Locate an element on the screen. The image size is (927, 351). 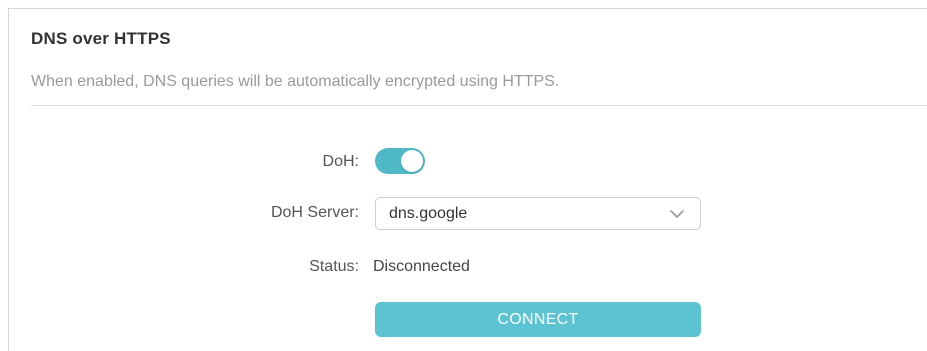
doh-server-label: DoH Server: is located at coordinates (314, 212).